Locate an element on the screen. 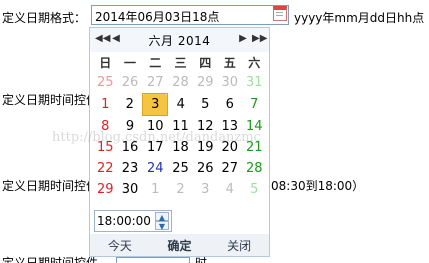 Image resolution: width=429 pixels, height=263 pixels. calendar-day: 16 is located at coordinates (129, 147).